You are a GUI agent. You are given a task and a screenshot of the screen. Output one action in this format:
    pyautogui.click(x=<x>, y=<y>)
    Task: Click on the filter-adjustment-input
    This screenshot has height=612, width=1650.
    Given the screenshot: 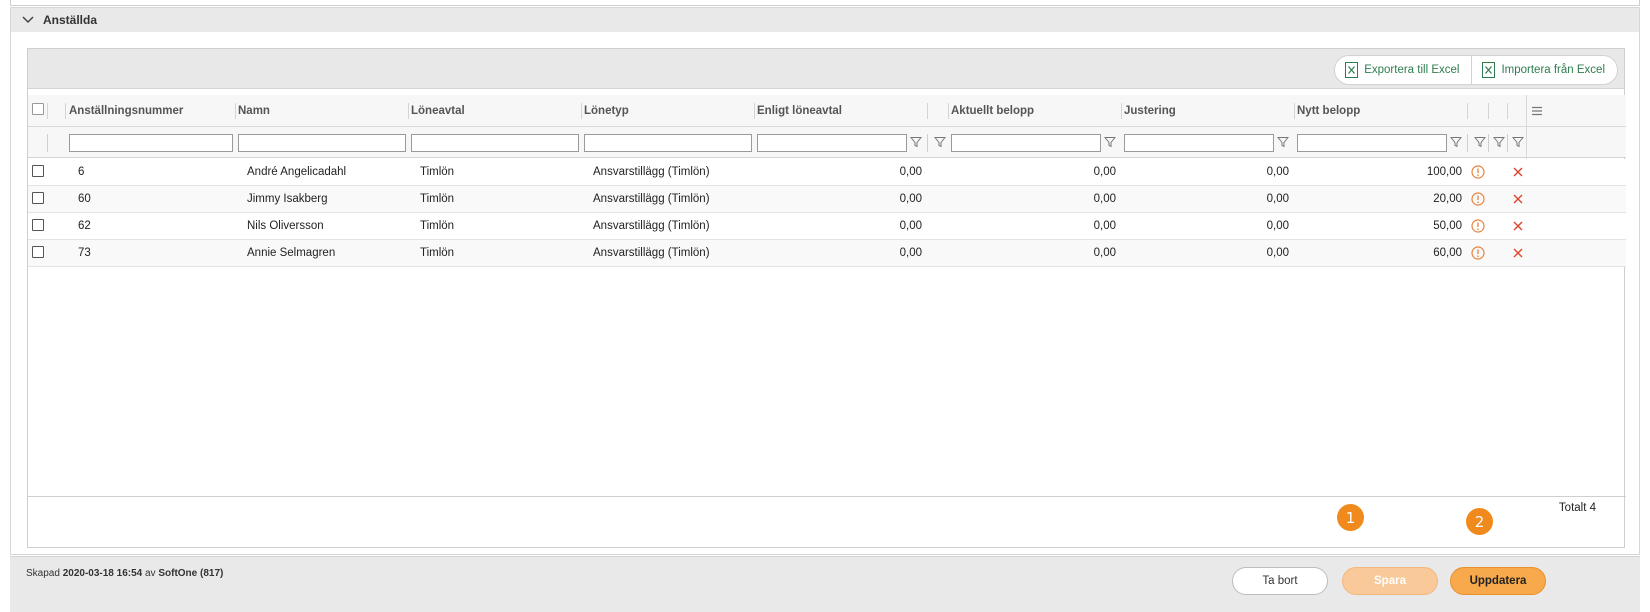 What is the action you would take?
    pyautogui.click(x=1199, y=143)
    